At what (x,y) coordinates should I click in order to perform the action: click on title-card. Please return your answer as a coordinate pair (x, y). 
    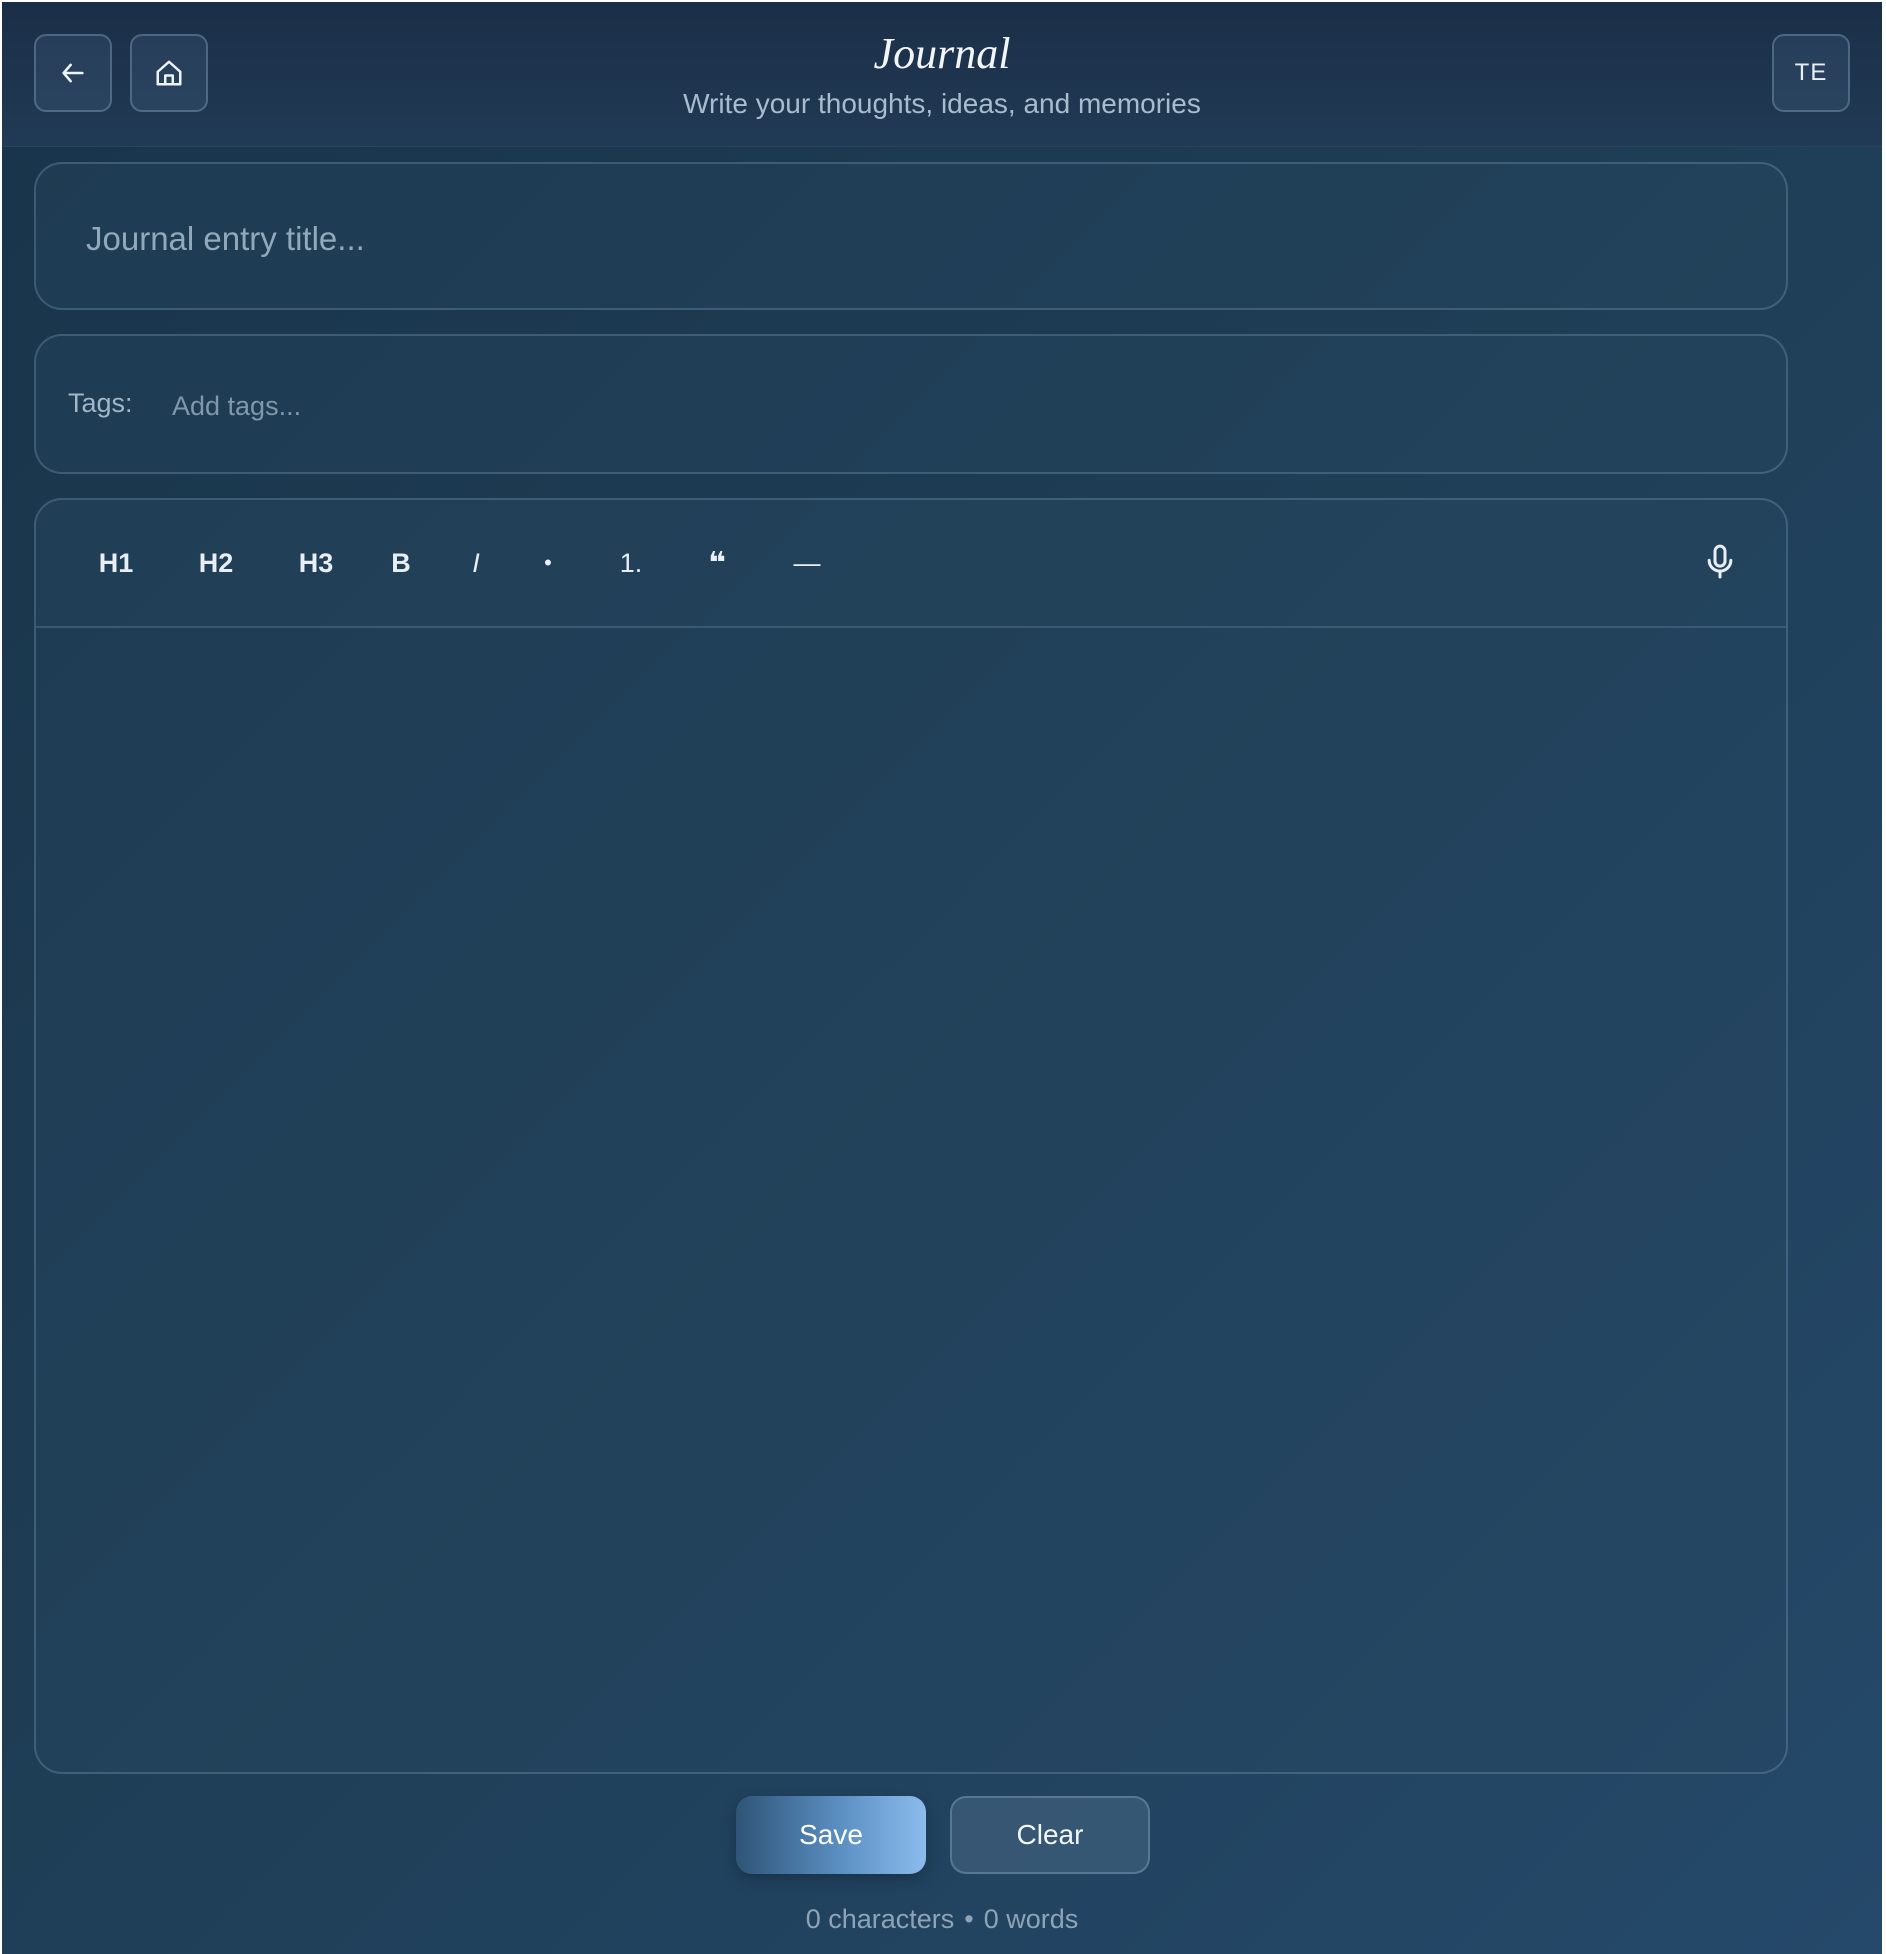
    Looking at the image, I should click on (911, 236).